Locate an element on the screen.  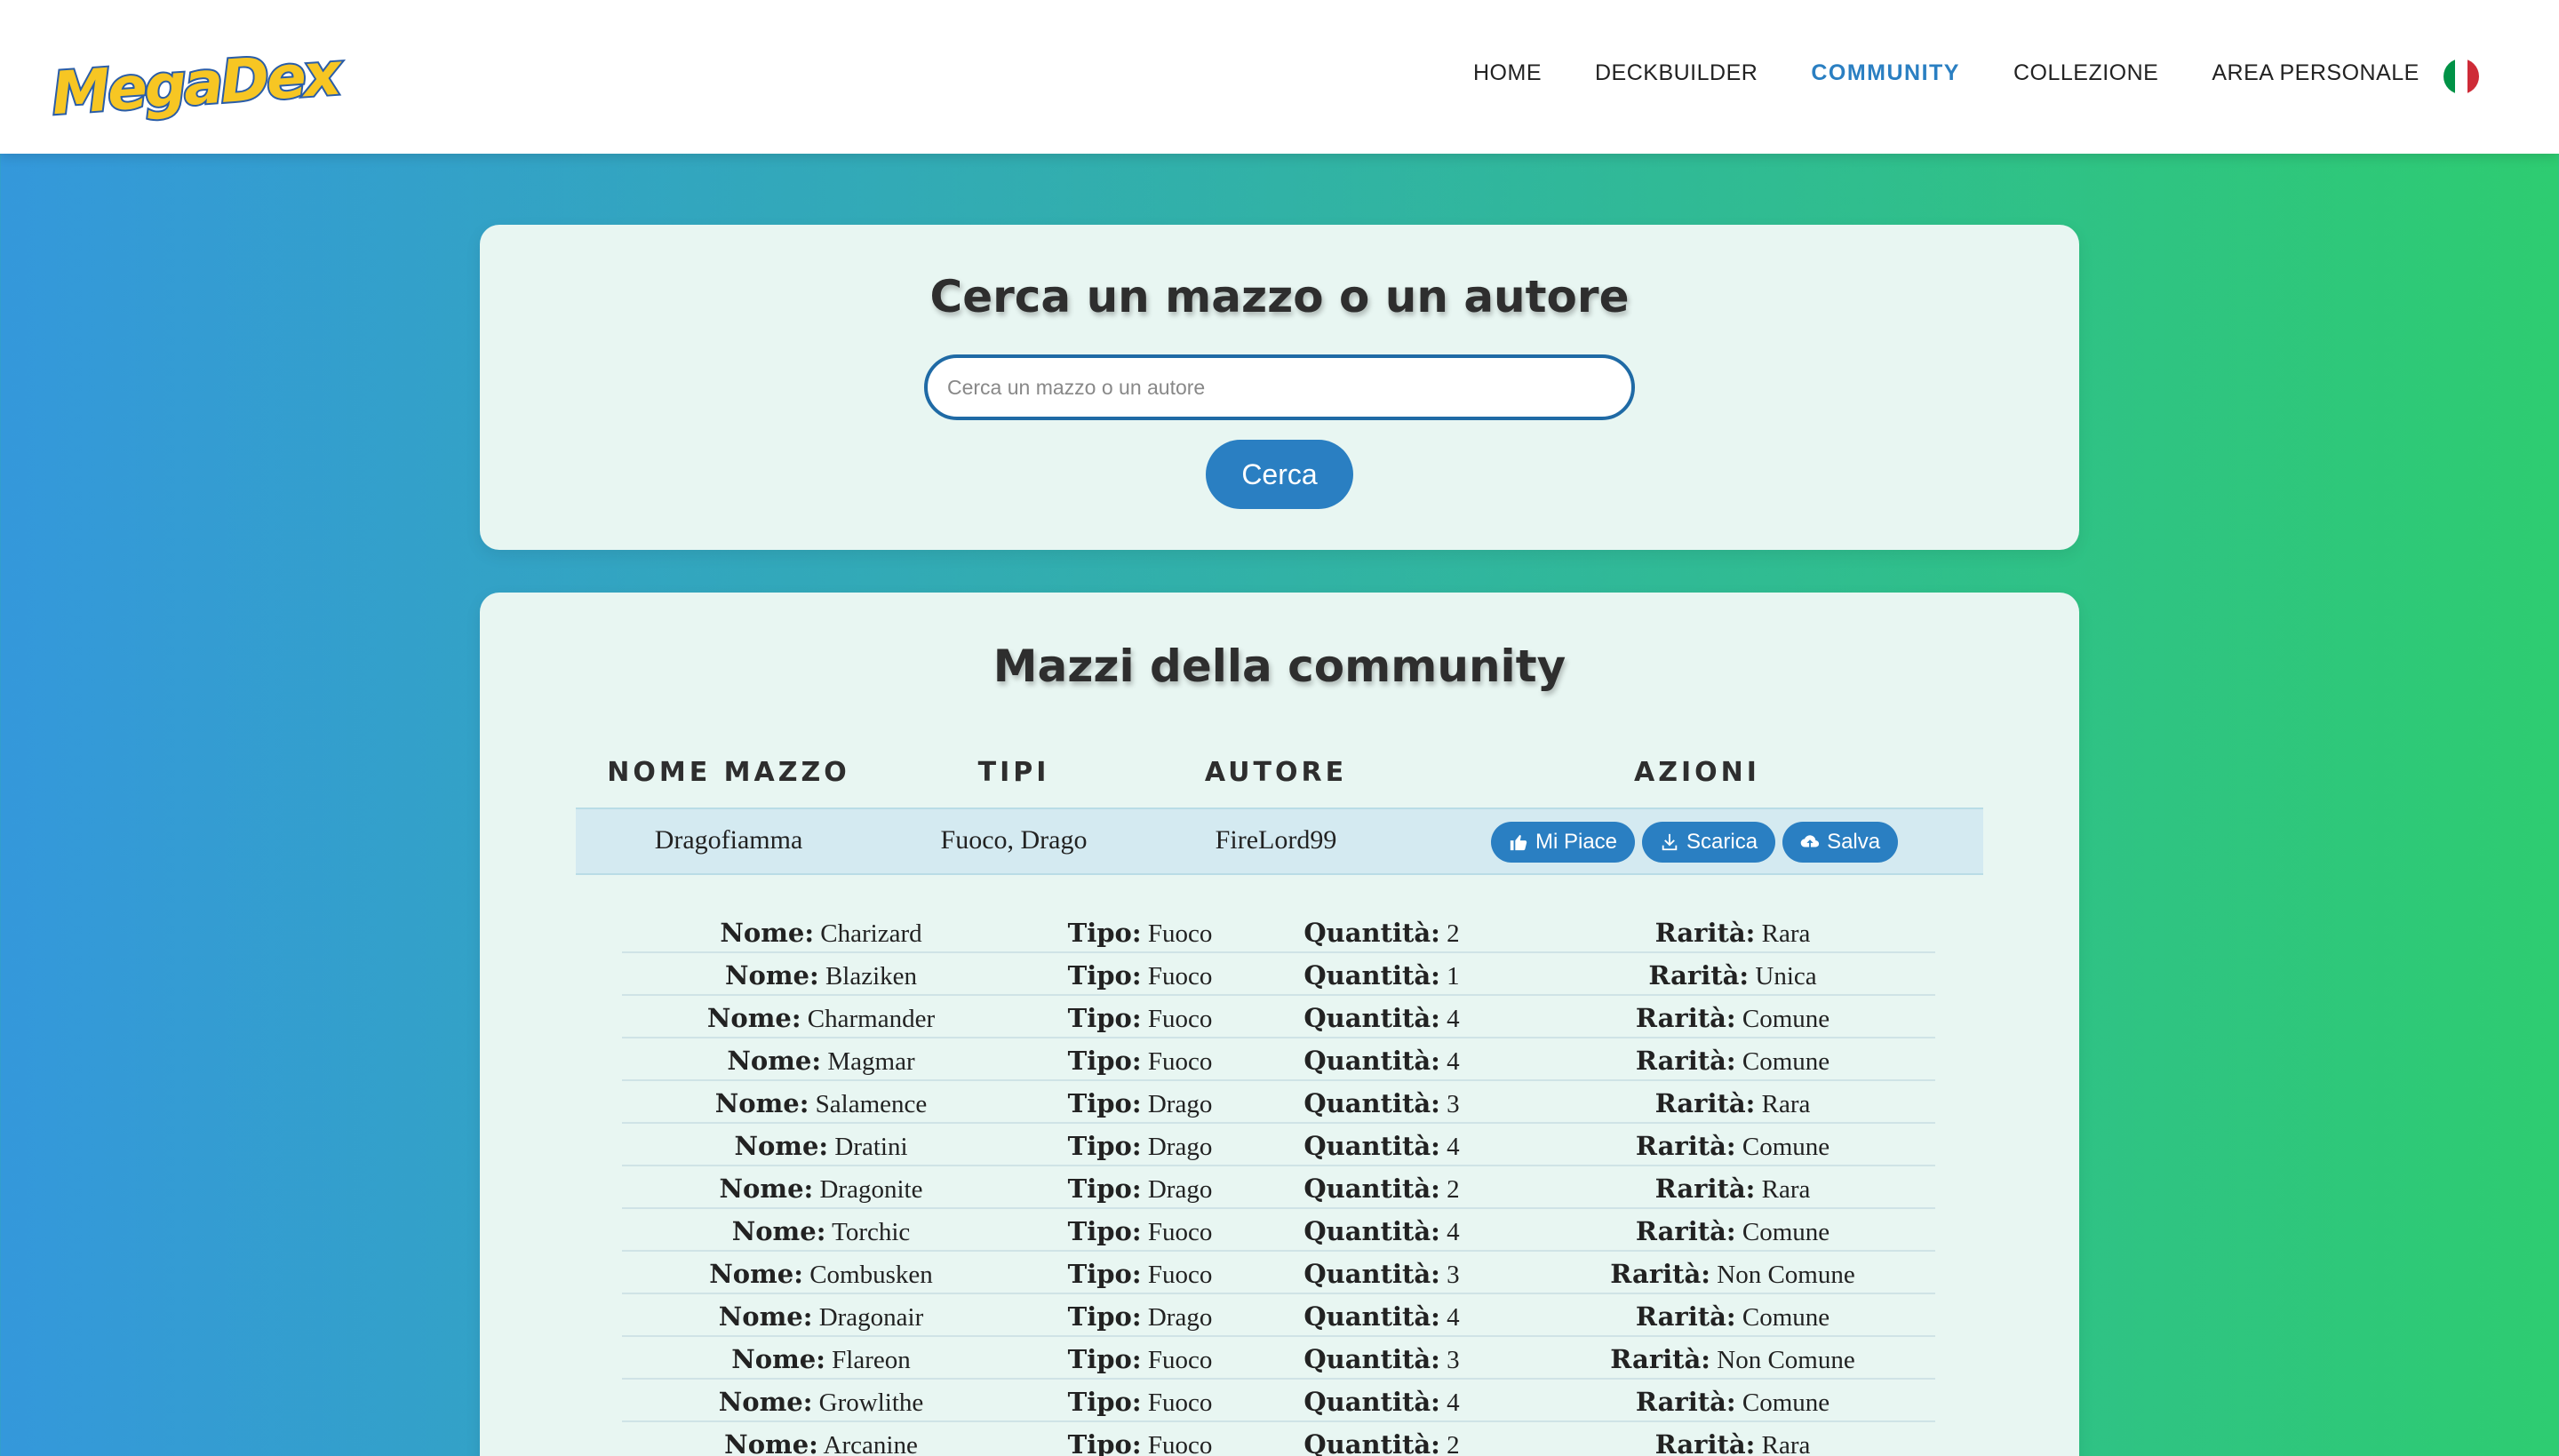
card-rarity-value: Unica is located at coordinates (1786, 976).